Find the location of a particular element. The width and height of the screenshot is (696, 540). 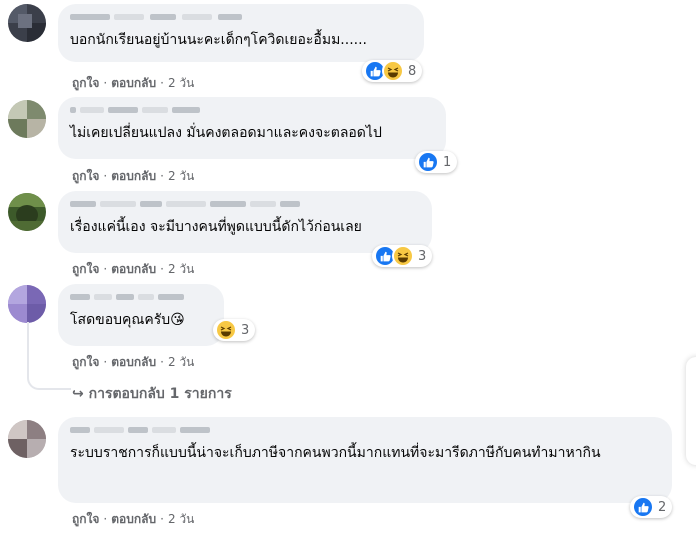

comment-text: โสดขอบคุณครับ😘 is located at coordinates (141, 320).